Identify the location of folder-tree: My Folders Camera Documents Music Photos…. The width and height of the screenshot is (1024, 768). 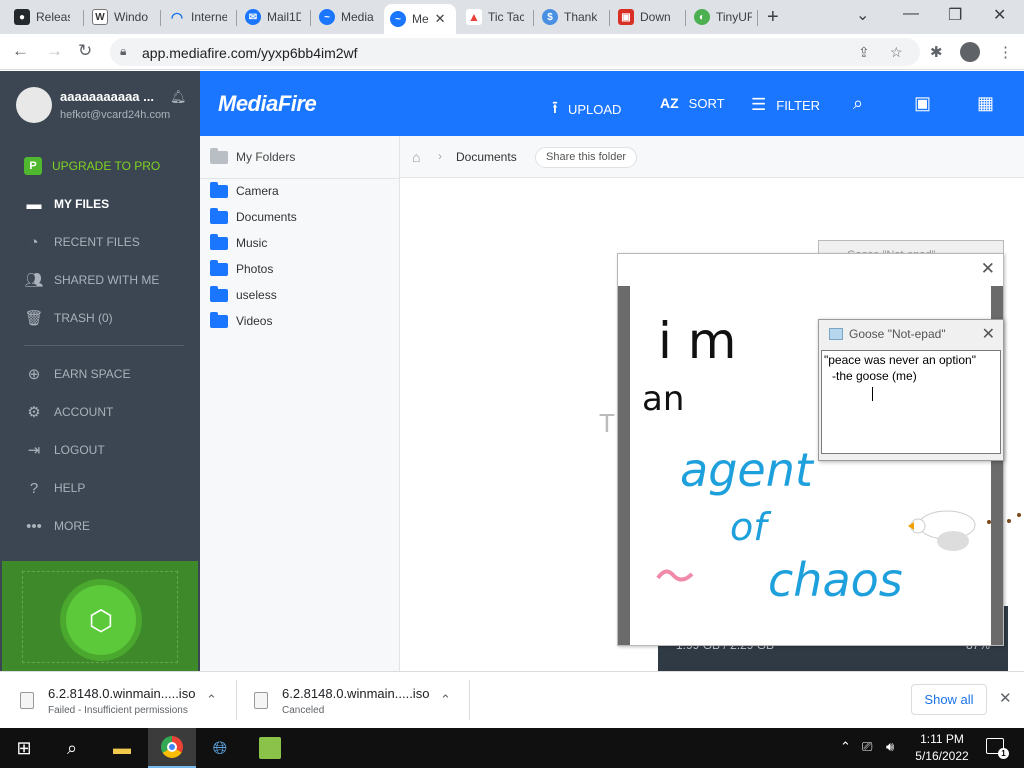
(300, 403).